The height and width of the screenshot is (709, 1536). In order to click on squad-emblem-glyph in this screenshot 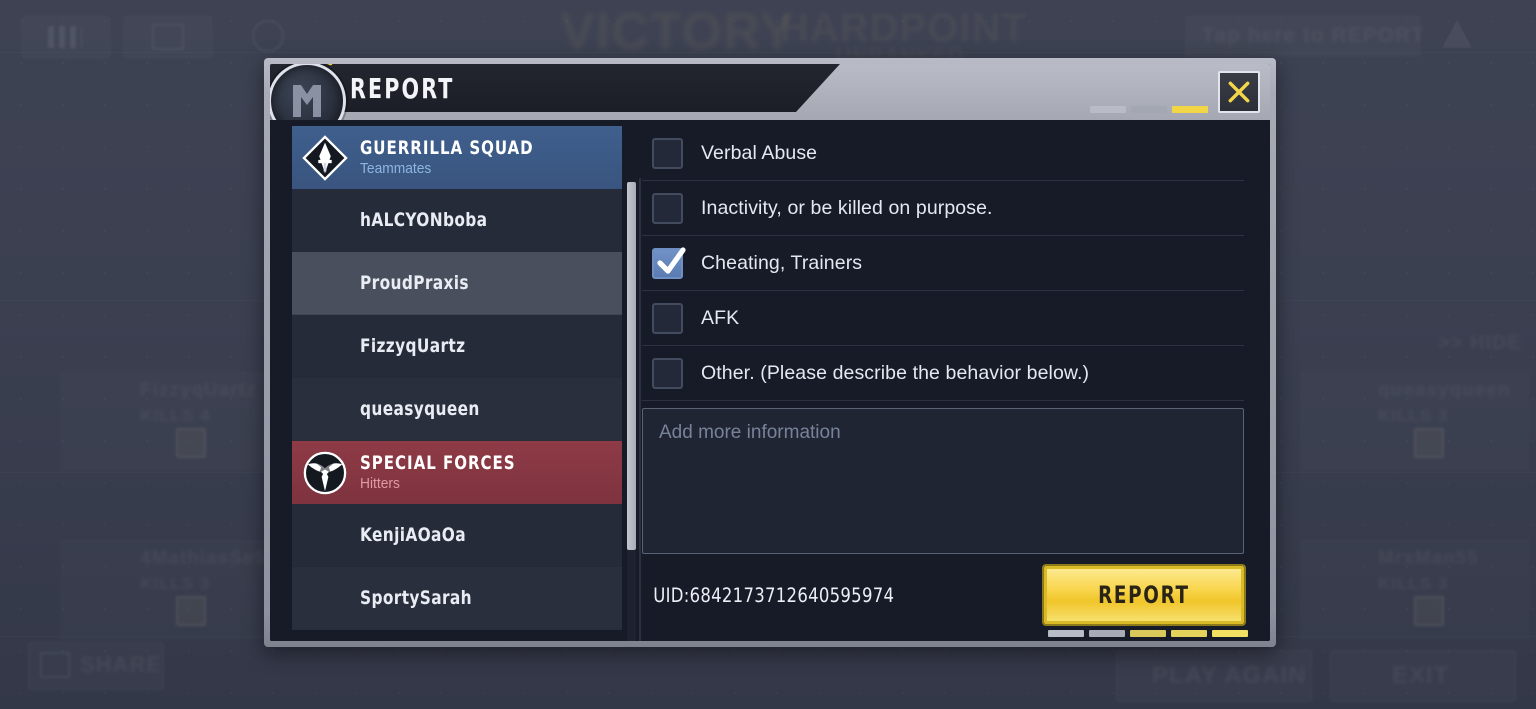, I will do `click(307, 101)`.